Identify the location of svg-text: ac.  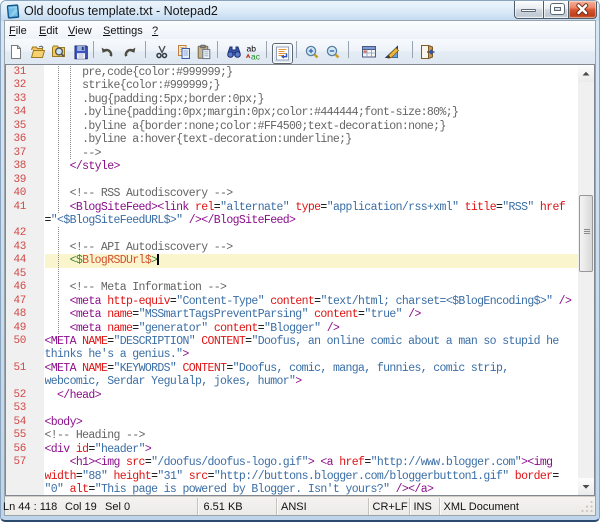
(255, 56).